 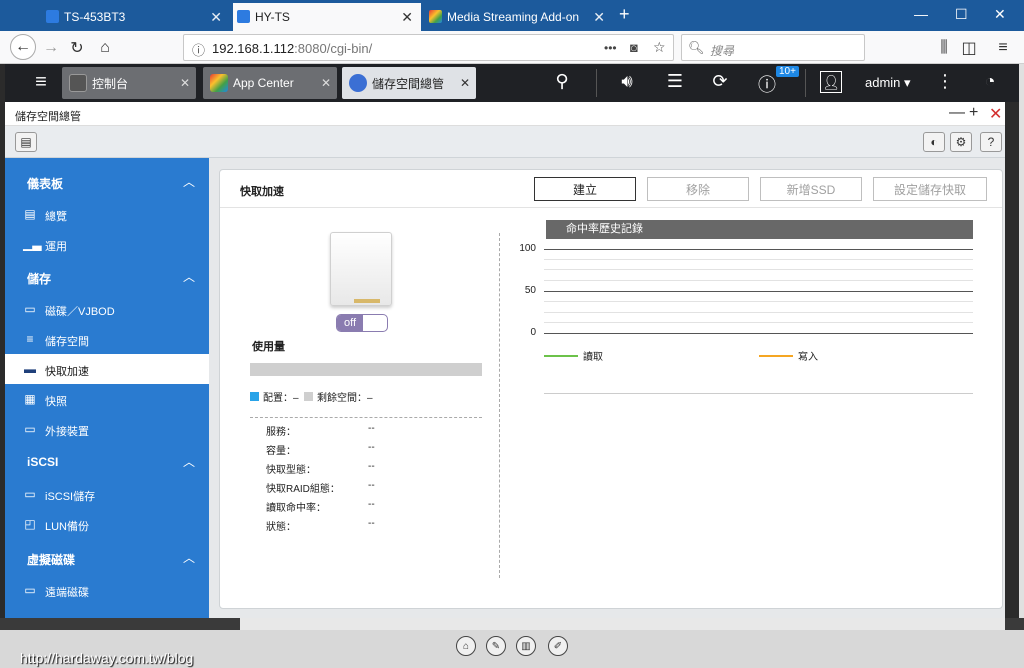 What do you see at coordinates (129, 83) in the screenshot?
I see `app-tab-control-panel: 控制台 ✕` at bounding box center [129, 83].